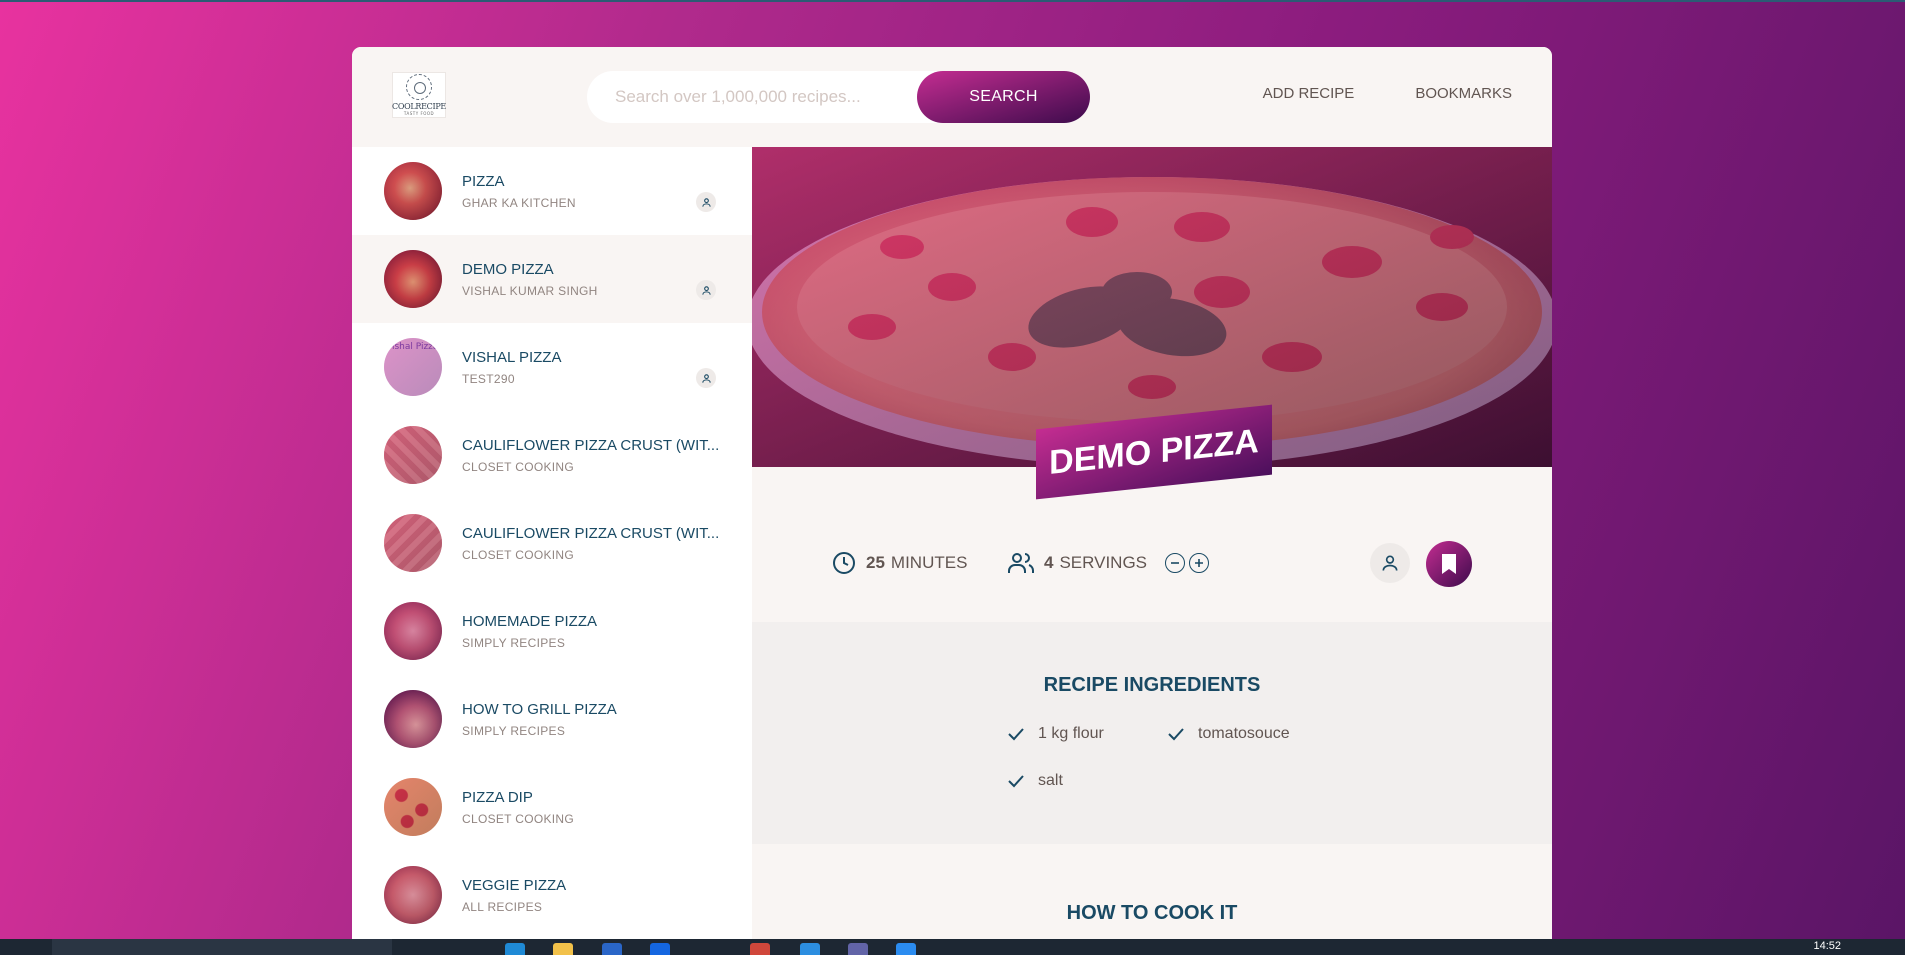 This screenshot has height=955, width=1905. What do you see at coordinates (1021, 563) in the screenshot?
I see `users-icon` at bounding box center [1021, 563].